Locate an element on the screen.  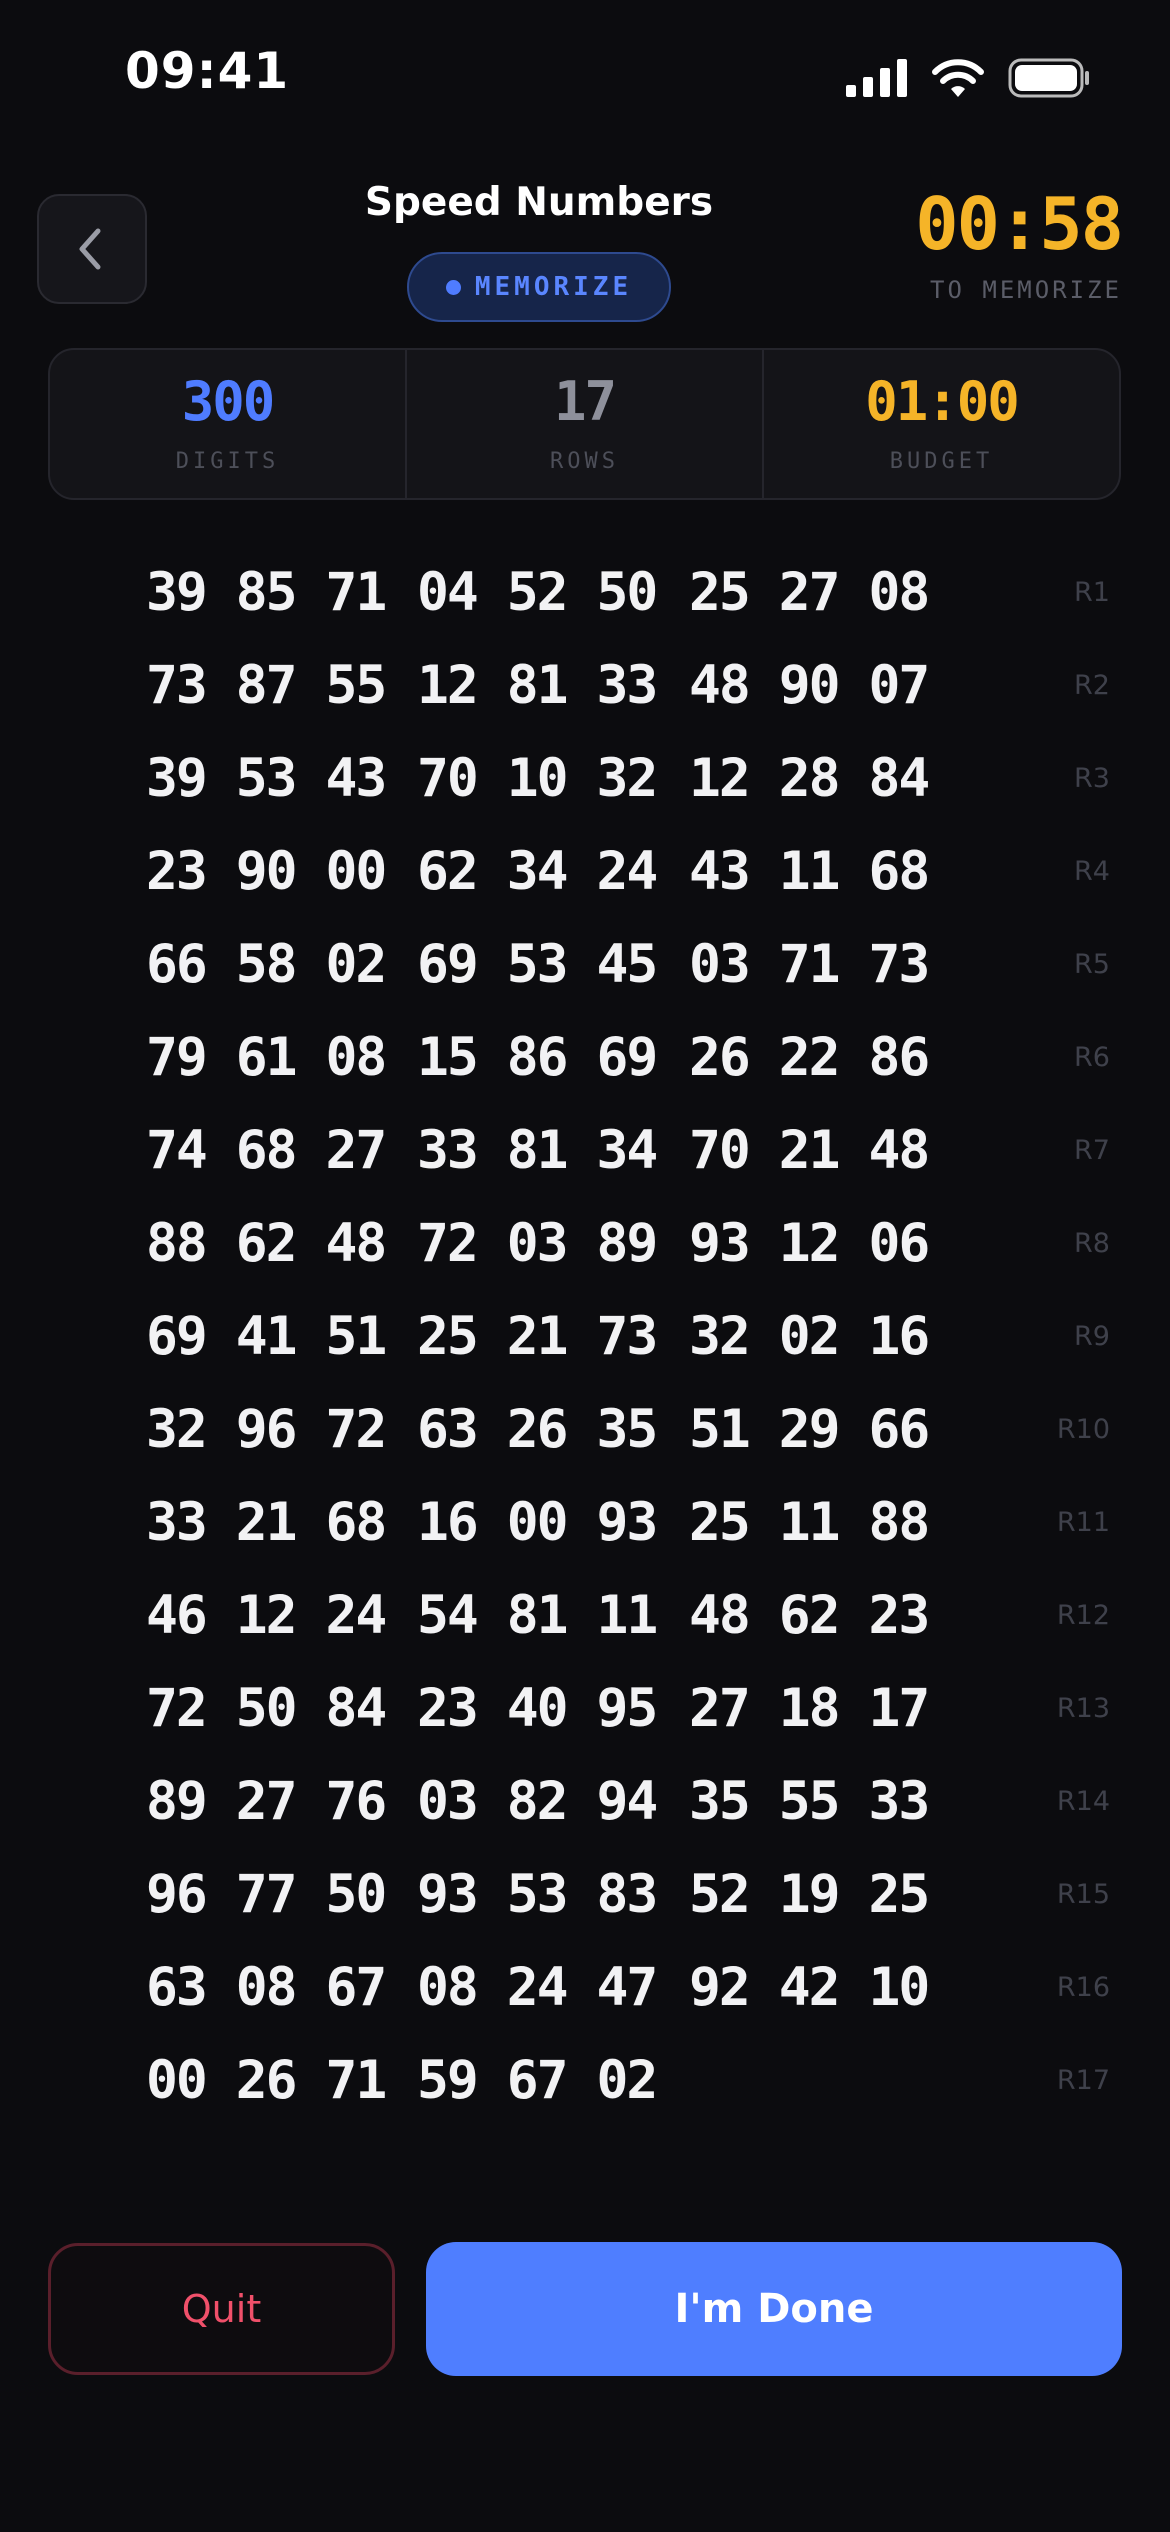
digit-group: 33 81 34 is located at coordinates (537, 1150).